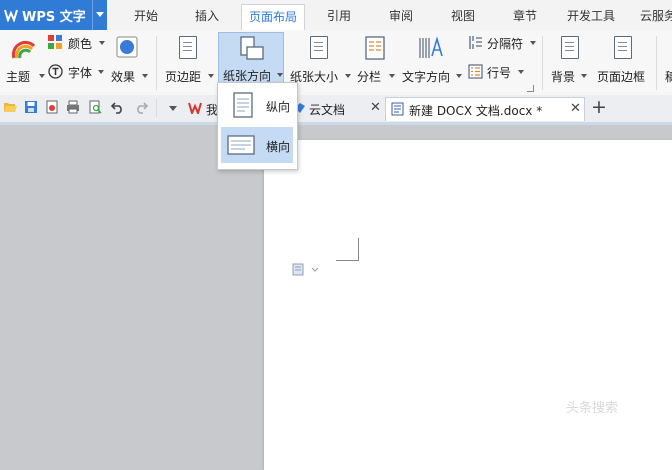 Image resolution: width=672 pixels, height=470 pixels. Describe the element at coordinates (505, 44) in the screenshot. I see `breaks-label: 分隔符` at that location.